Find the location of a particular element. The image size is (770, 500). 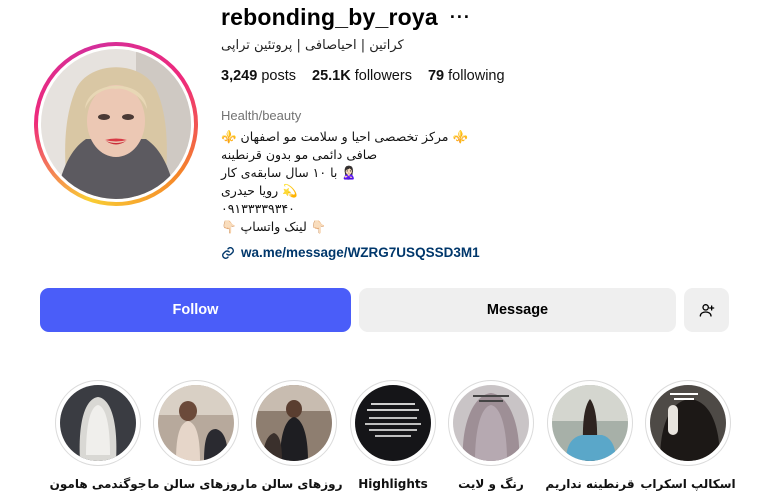

bio-line: 💫 رویا حیدری is located at coordinates (259, 190).